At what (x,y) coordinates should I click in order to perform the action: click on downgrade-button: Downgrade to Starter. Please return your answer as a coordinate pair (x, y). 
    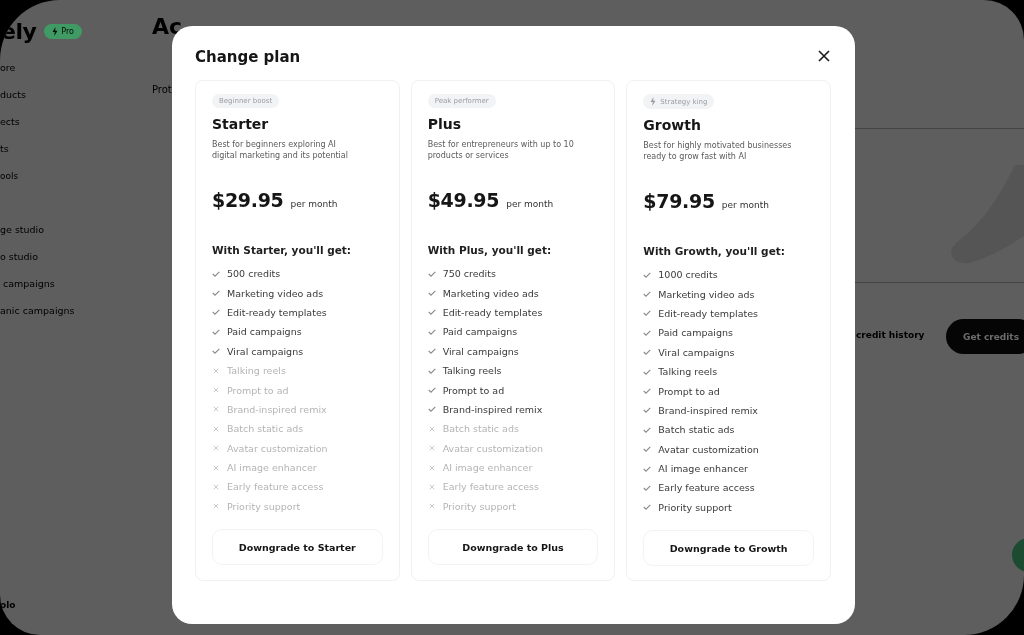
    Looking at the image, I should click on (297, 547).